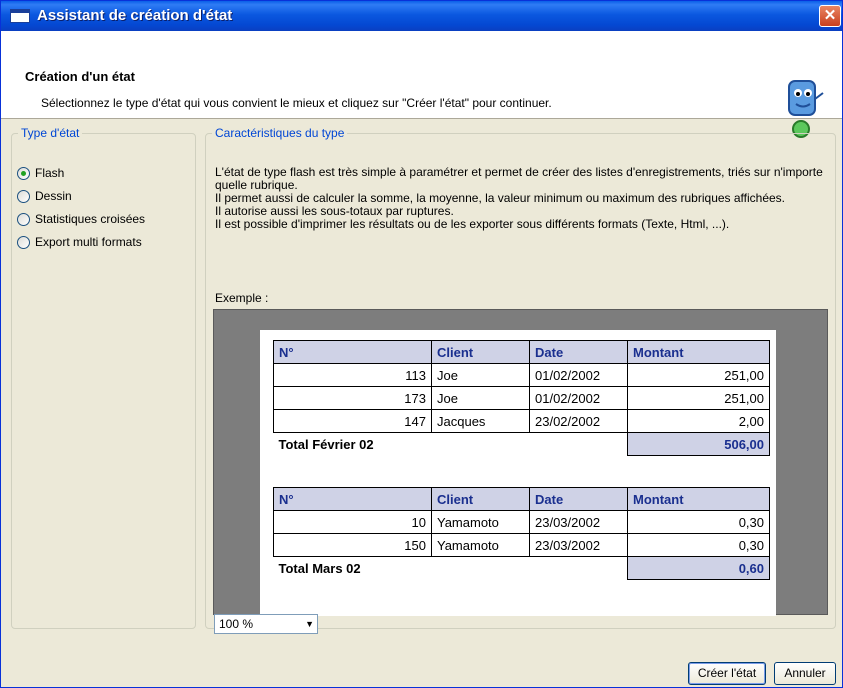  Describe the element at coordinates (80, 76) in the screenshot. I see `page-title: Création d'un état` at that location.